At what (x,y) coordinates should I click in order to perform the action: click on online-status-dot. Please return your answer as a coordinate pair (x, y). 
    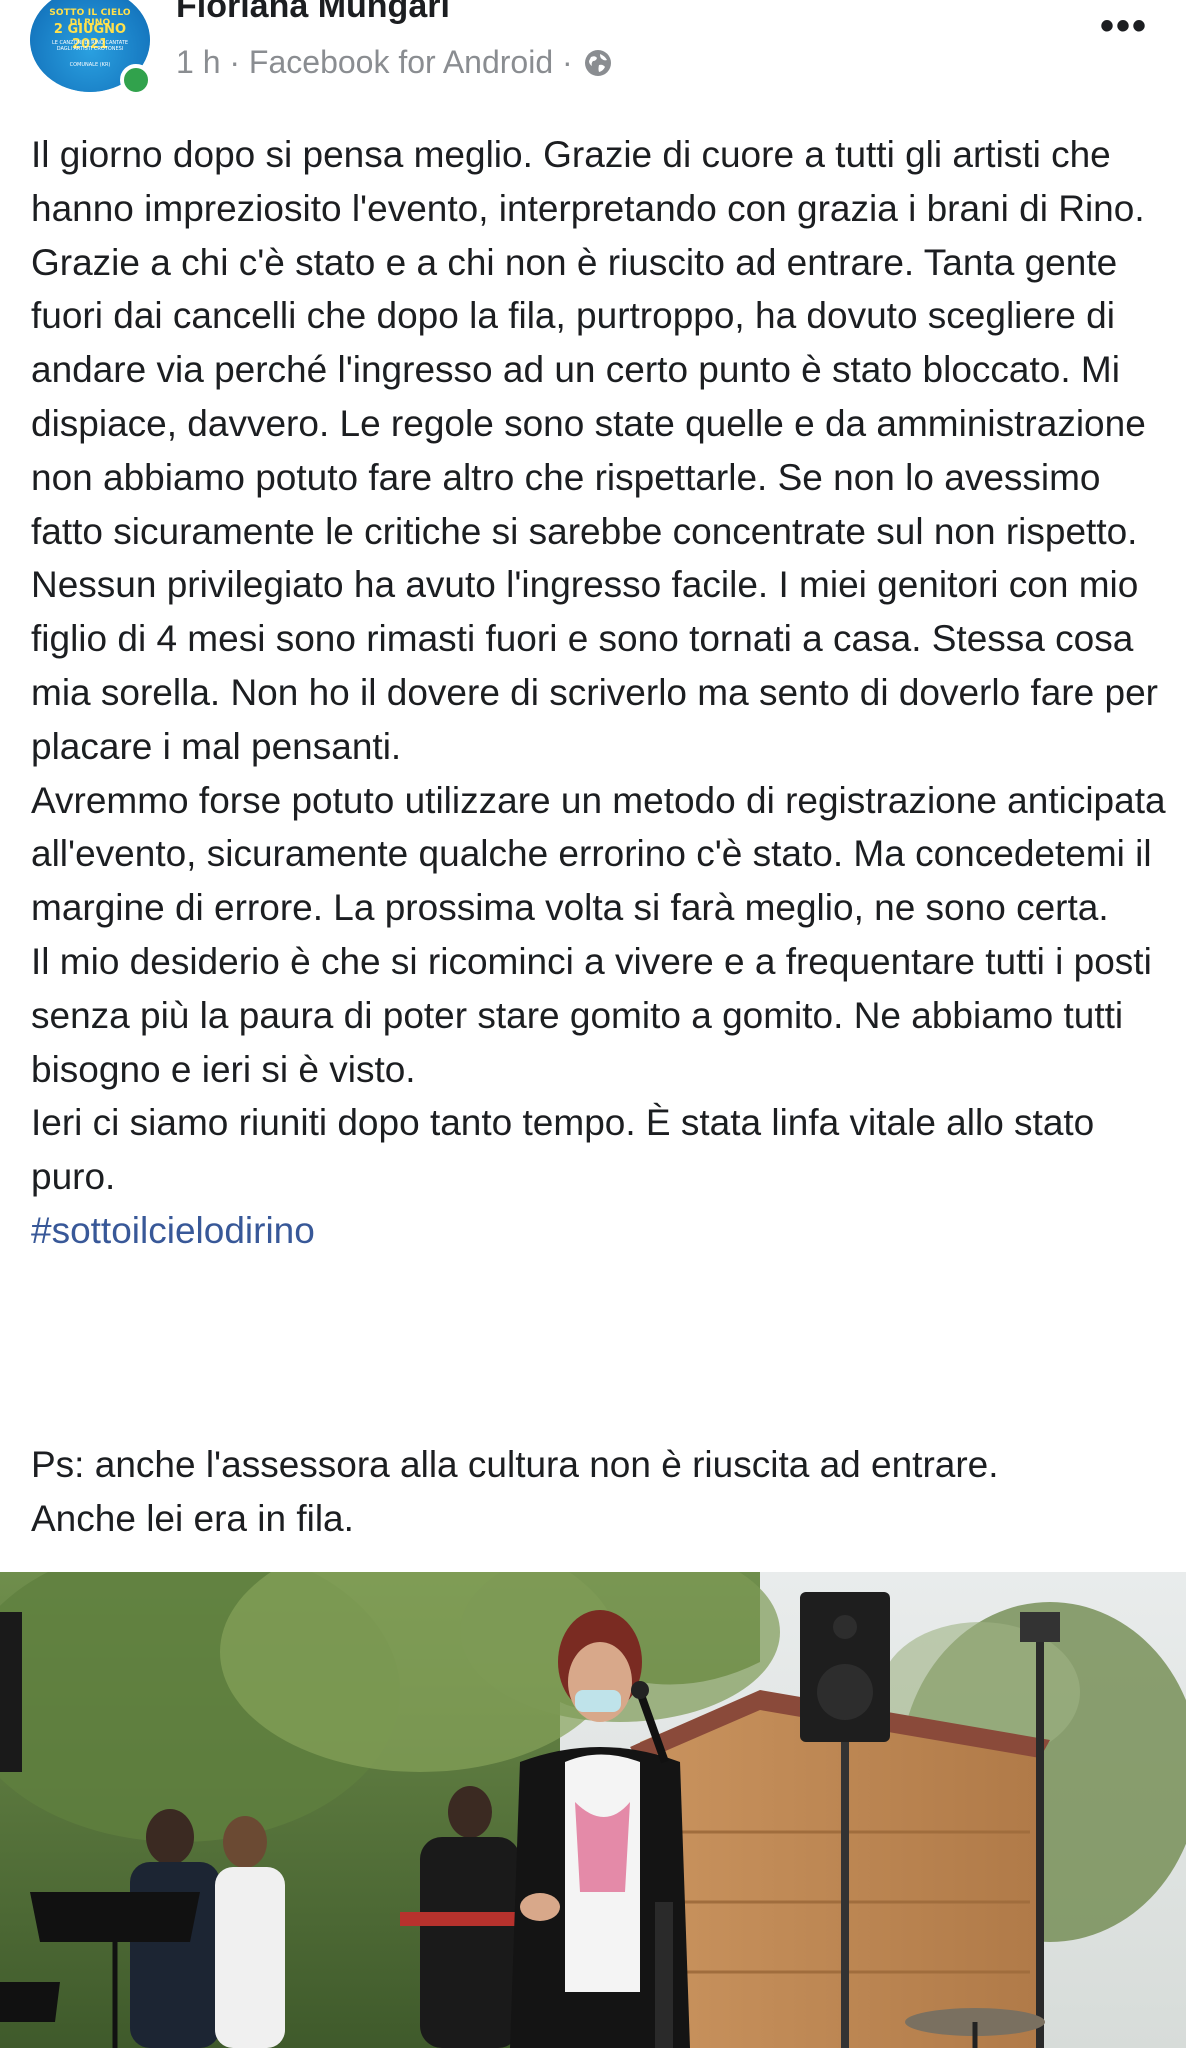
    Looking at the image, I should click on (136, 80).